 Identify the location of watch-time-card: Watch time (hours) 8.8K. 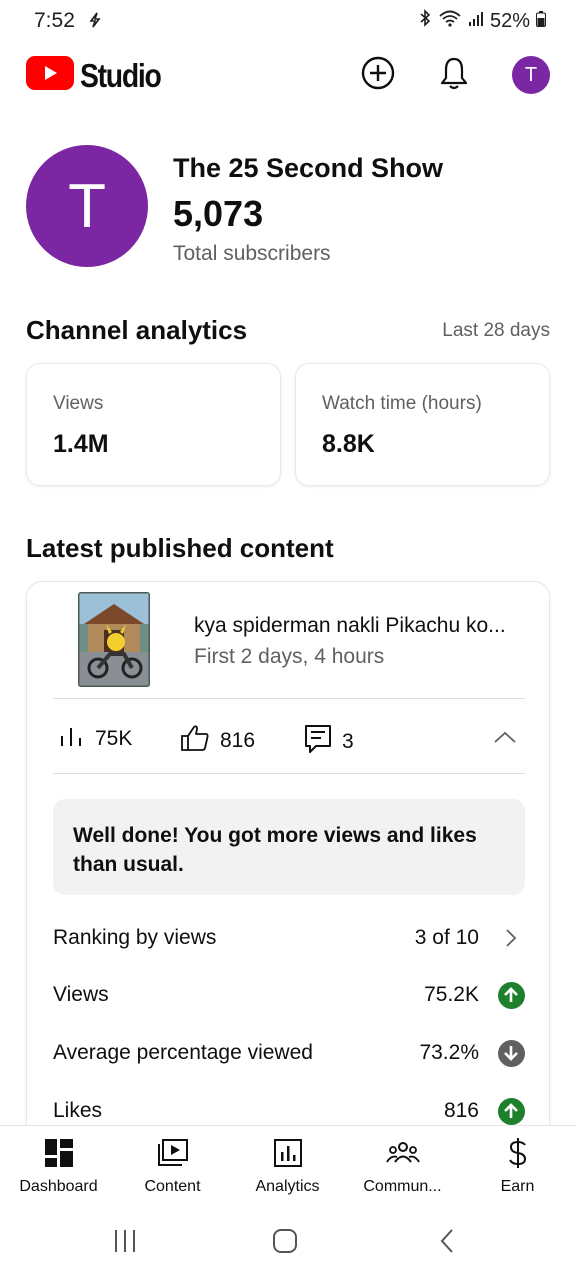
(422, 424).